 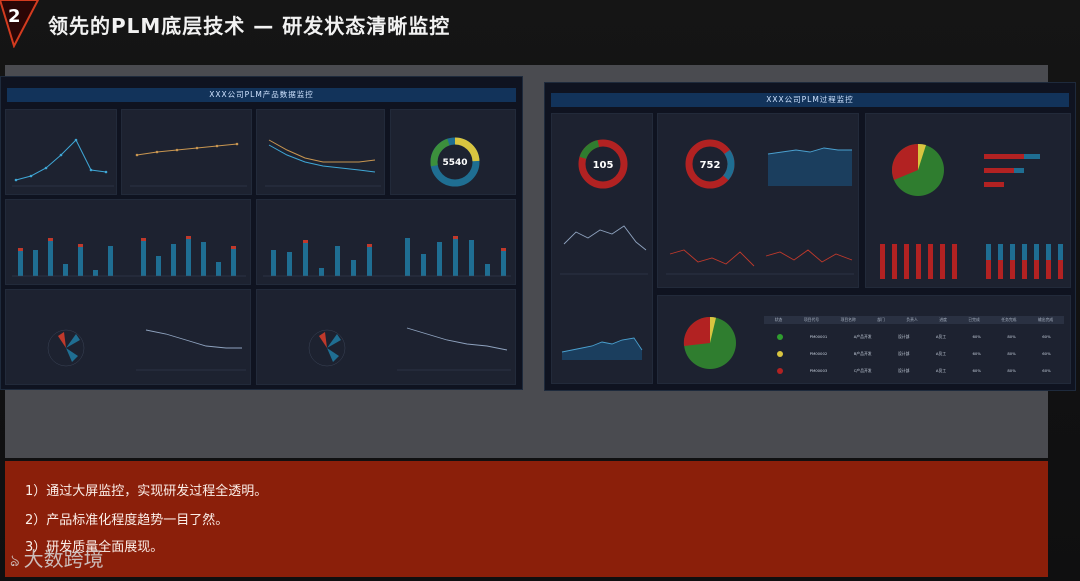 I want to click on table-row: PM00001 A产品开发 设计部 A员工 60% 80% 60%, so click(x=914, y=336).